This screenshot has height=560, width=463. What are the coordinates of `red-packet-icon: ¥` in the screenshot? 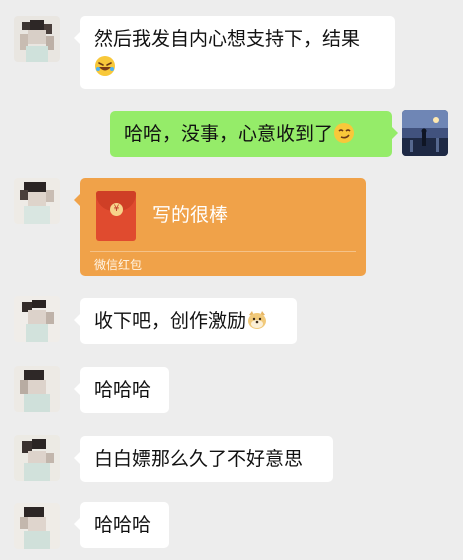 It's located at (116, 216).